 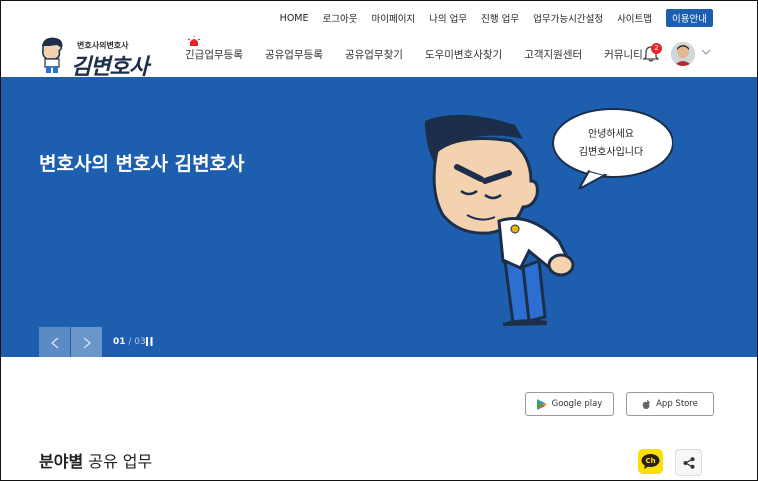 What do you see at coordinates (448, 18) in the screenshot?
I see `my-tasks-link: 나의 업무` at bounding box center [448, 18].